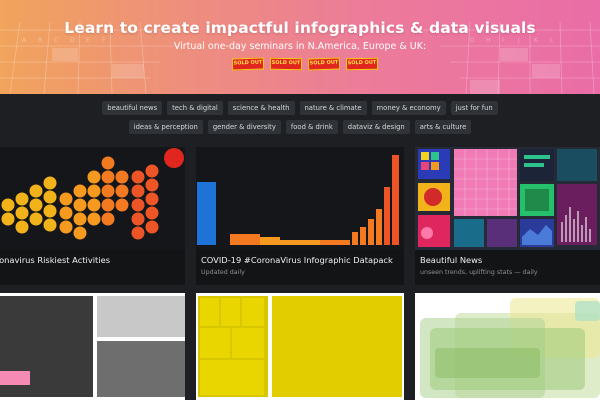  I want to click on overlap-thumbnail, so click(507, 346).